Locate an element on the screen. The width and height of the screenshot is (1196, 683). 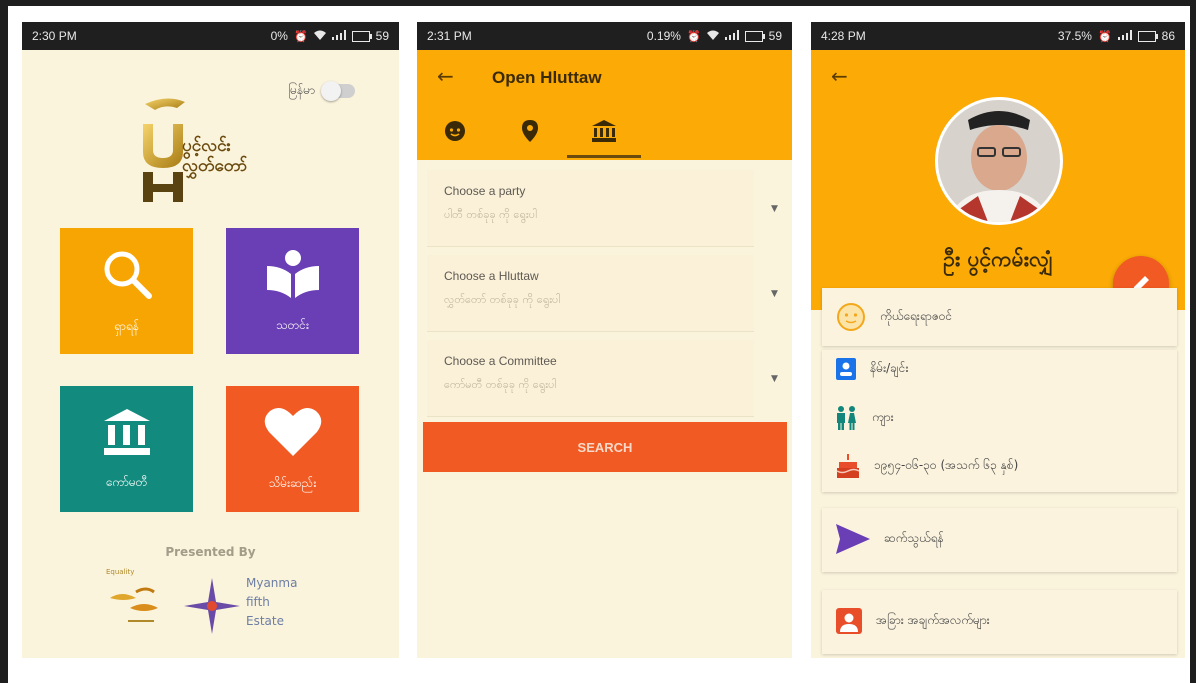
committee-dropdown-value: ကော်မတီ တစ်ခုခု ကို ရွေးပါ is located at coordinates (500, 384).